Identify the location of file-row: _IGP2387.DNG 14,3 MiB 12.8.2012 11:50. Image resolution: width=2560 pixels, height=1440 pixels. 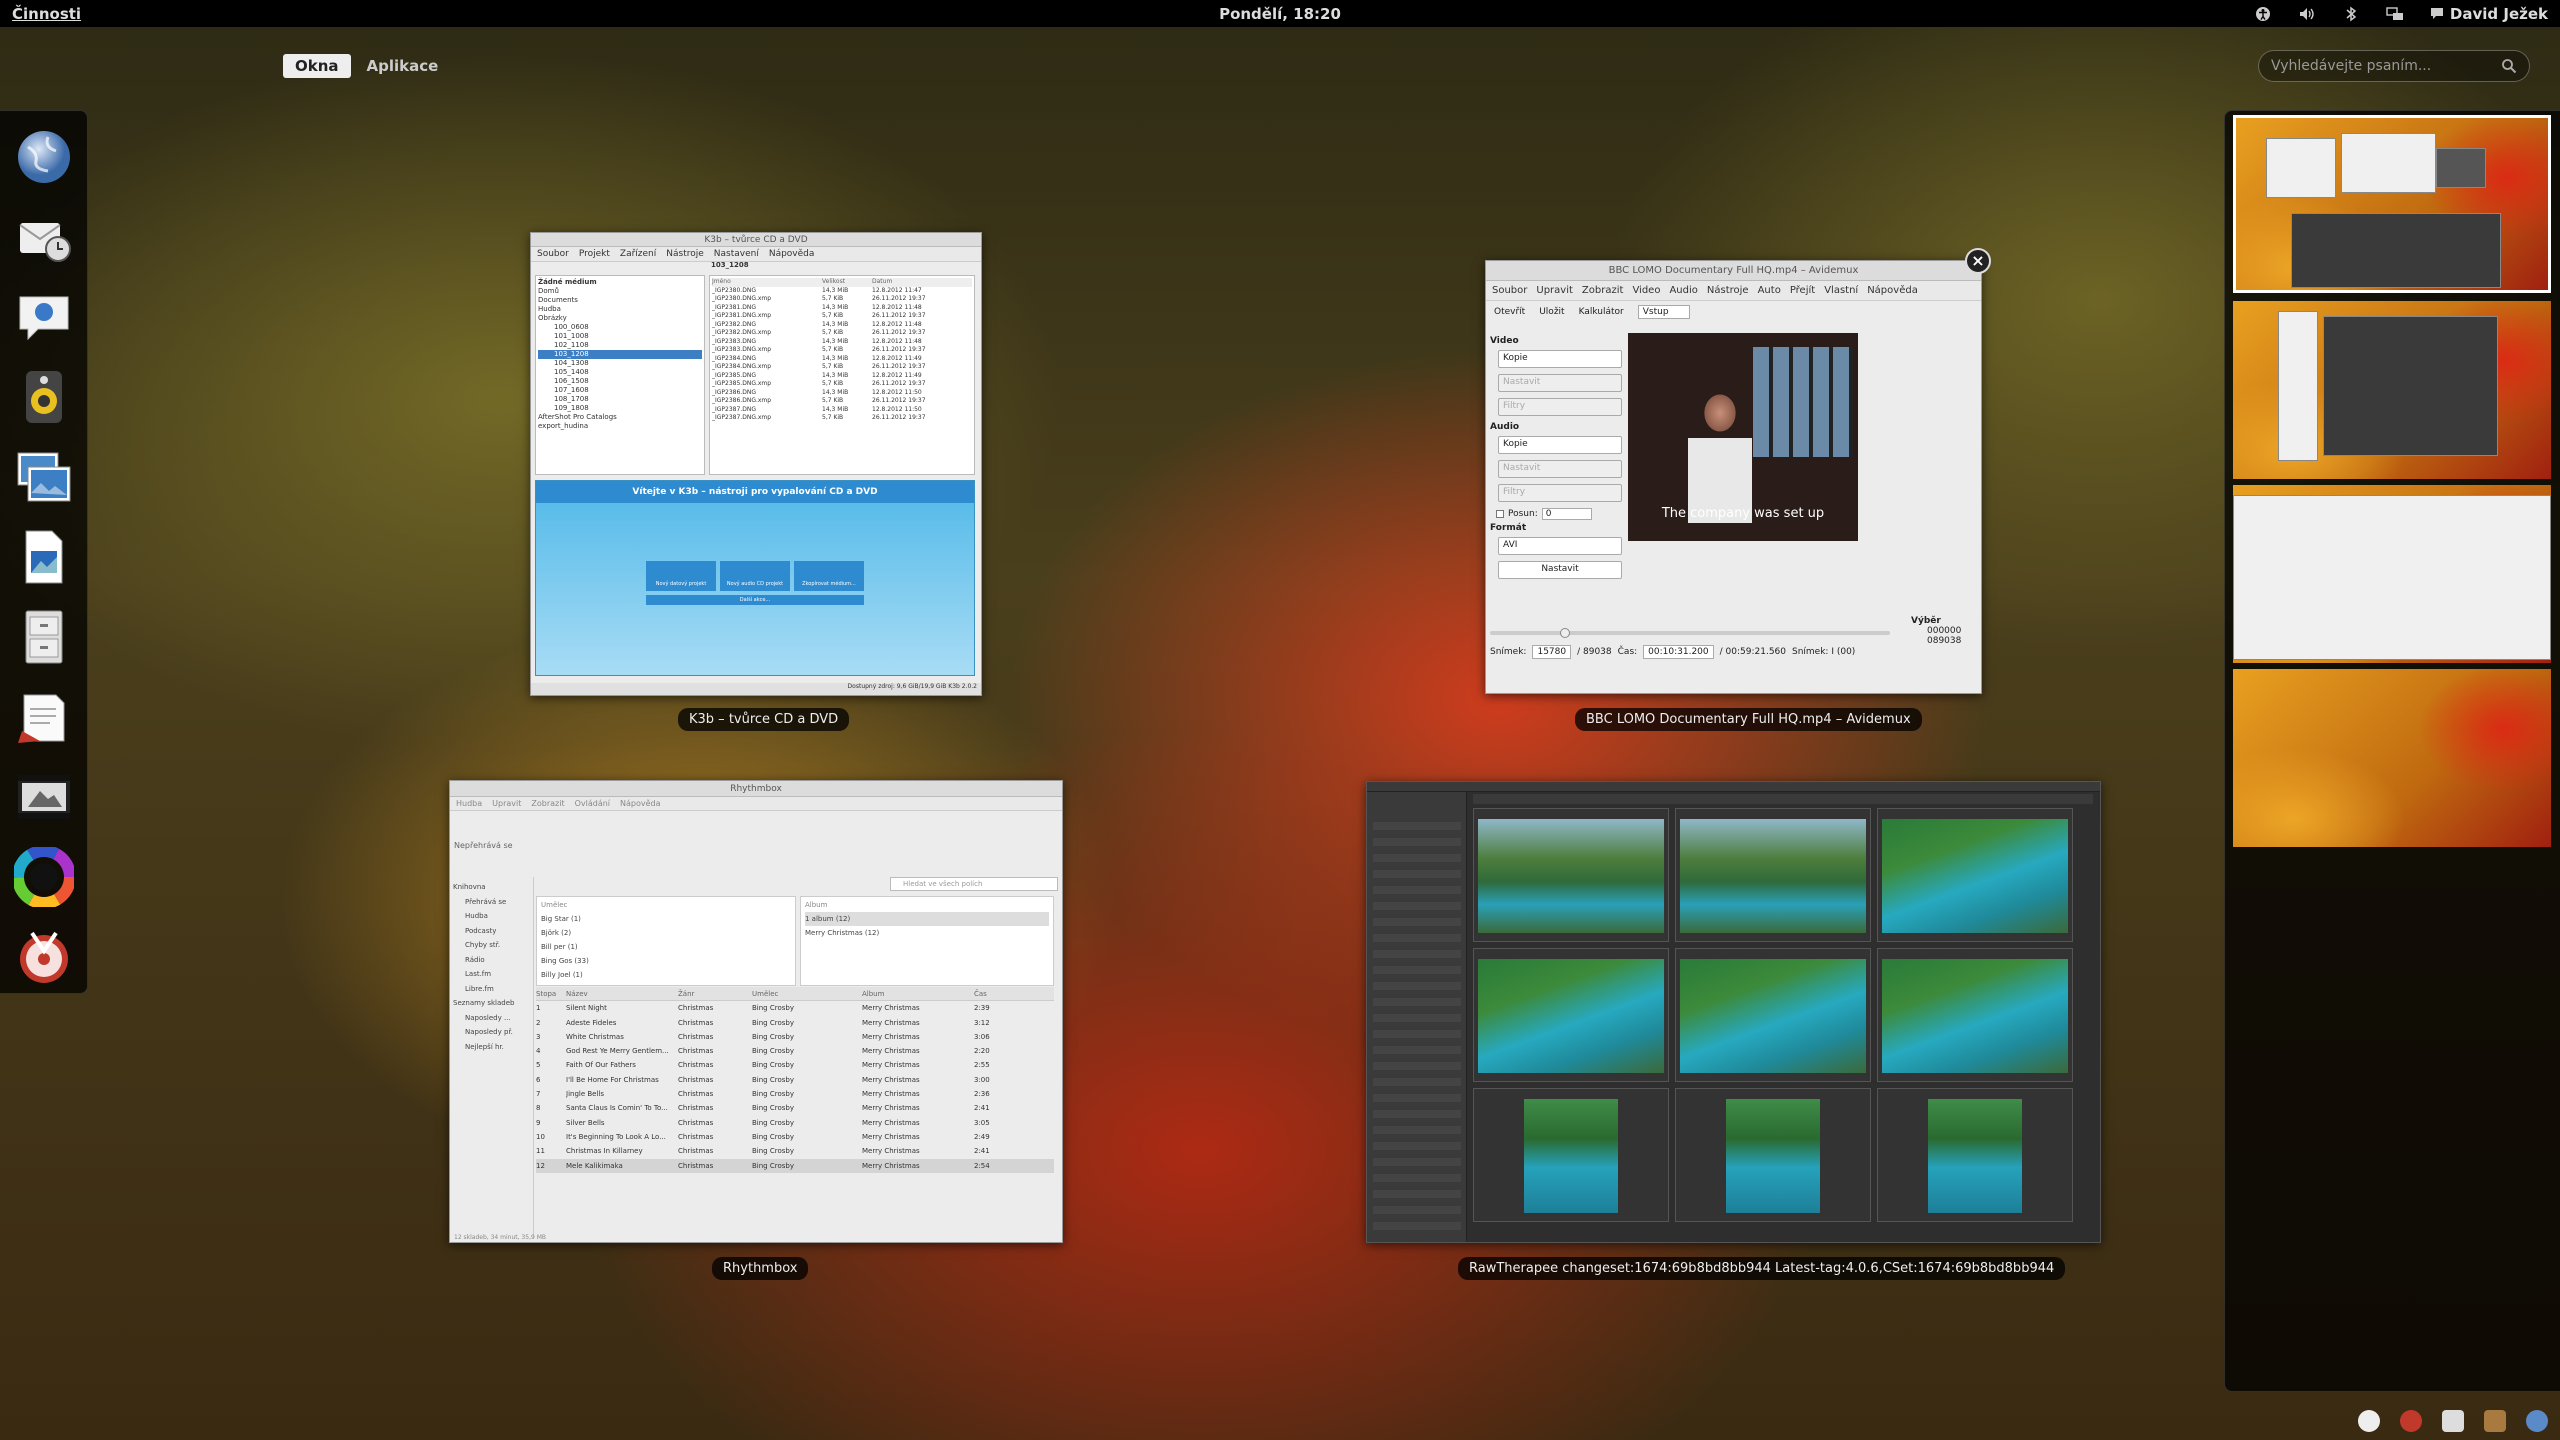
(842, 410).